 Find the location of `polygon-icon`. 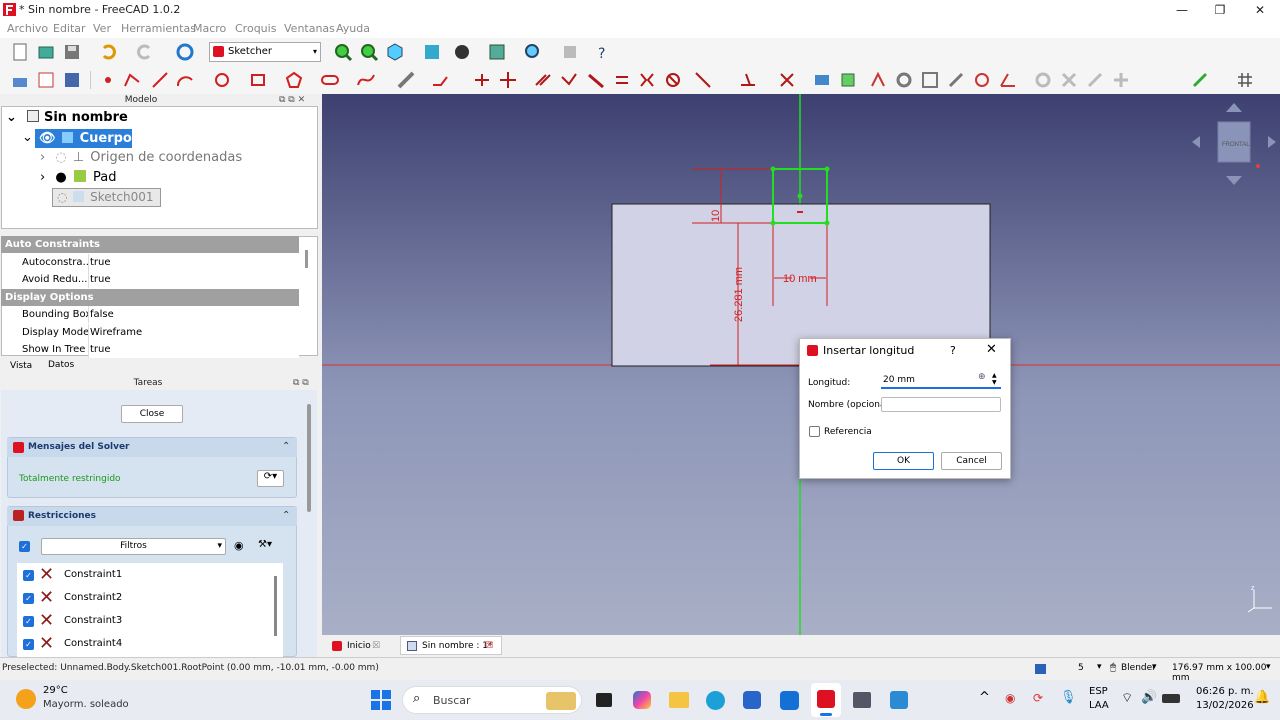

polygon-icon is located at coordinates (299, 80).